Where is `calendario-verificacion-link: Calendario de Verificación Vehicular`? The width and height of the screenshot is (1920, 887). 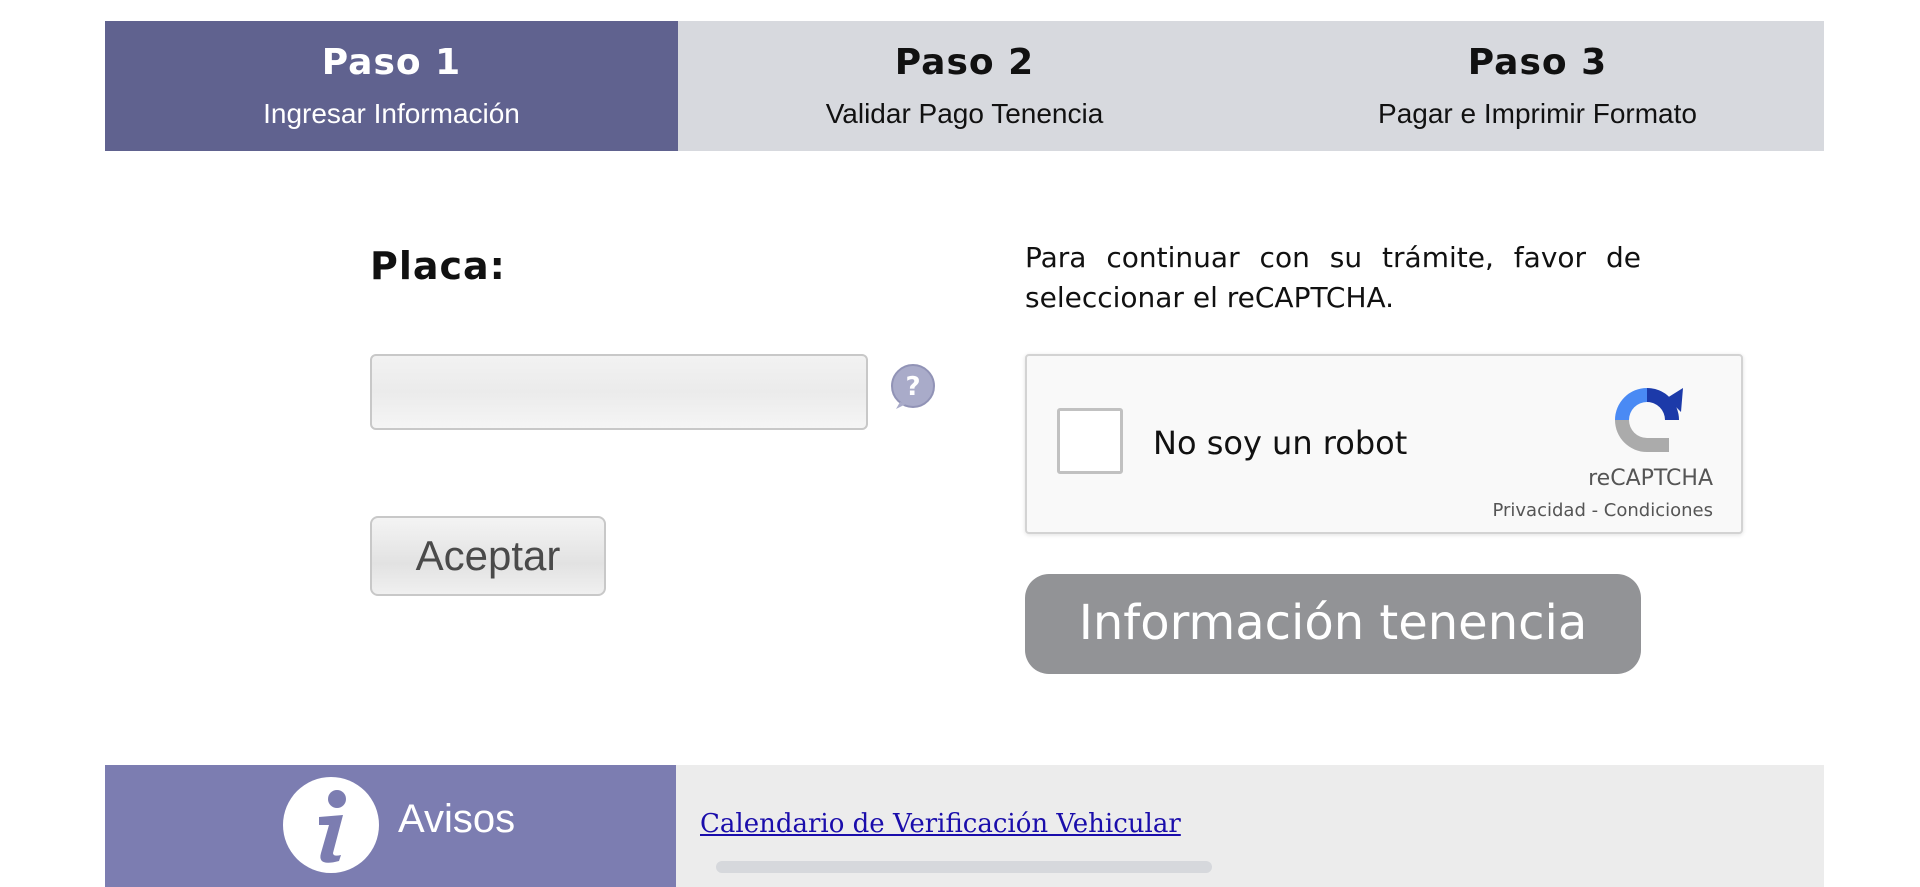
calendario-verificacion-link: Calendario de Verificación Vehicular is located at coordinates (940, 824).